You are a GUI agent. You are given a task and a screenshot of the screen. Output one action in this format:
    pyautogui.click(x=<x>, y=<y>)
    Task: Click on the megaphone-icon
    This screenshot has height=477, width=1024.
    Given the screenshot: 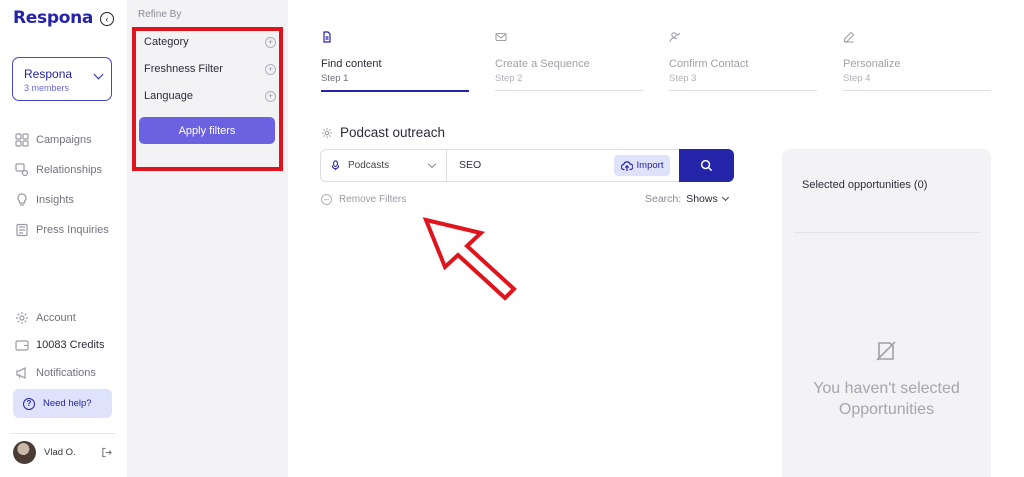 What is the action you would take?
    pyautogui.click(x=21, y=373)
    